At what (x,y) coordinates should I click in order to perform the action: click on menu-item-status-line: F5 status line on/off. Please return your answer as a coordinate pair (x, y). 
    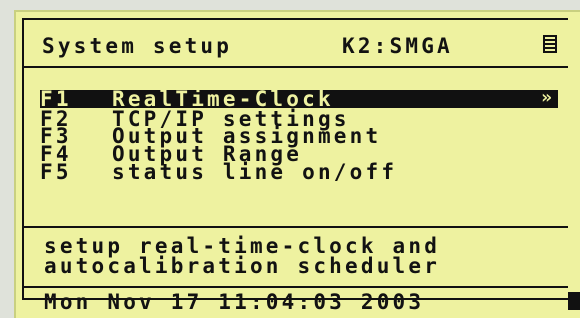
    Looking at the image, I should click on (299, 172).